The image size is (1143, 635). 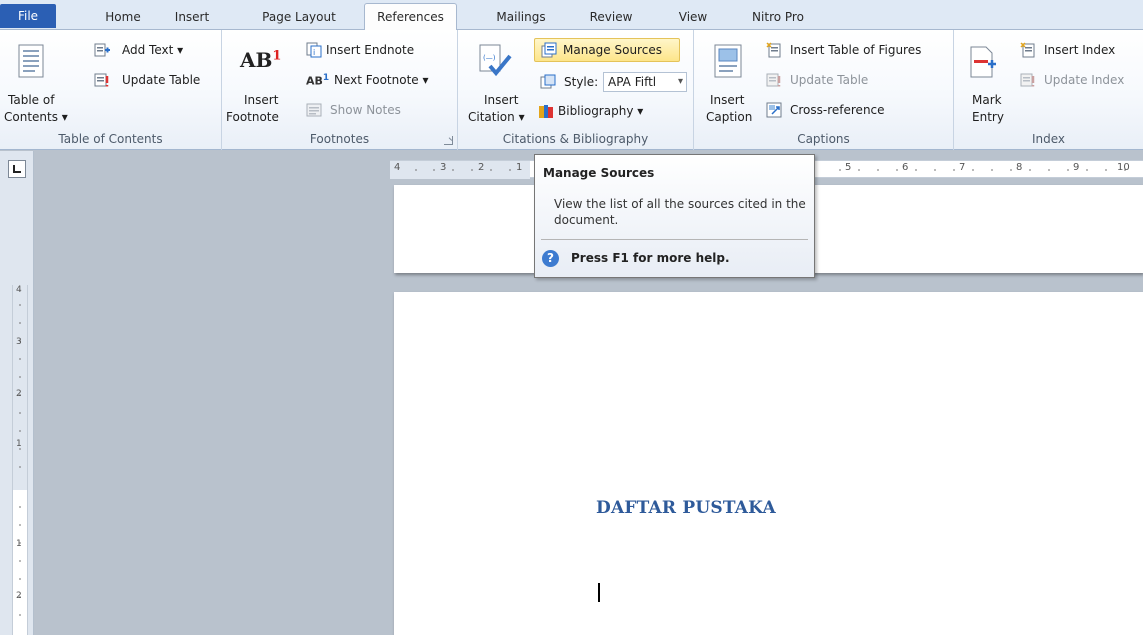 What do you see at coordinates (153, 50) in the screenshot?
I see `add-text-label: Add Text ▾` at bounding box center [153, 50].